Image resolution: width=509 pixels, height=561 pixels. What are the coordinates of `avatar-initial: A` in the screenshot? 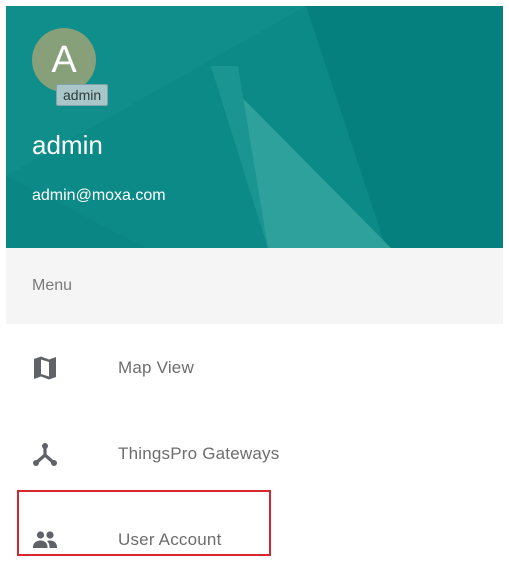 It's located at (64, 60).